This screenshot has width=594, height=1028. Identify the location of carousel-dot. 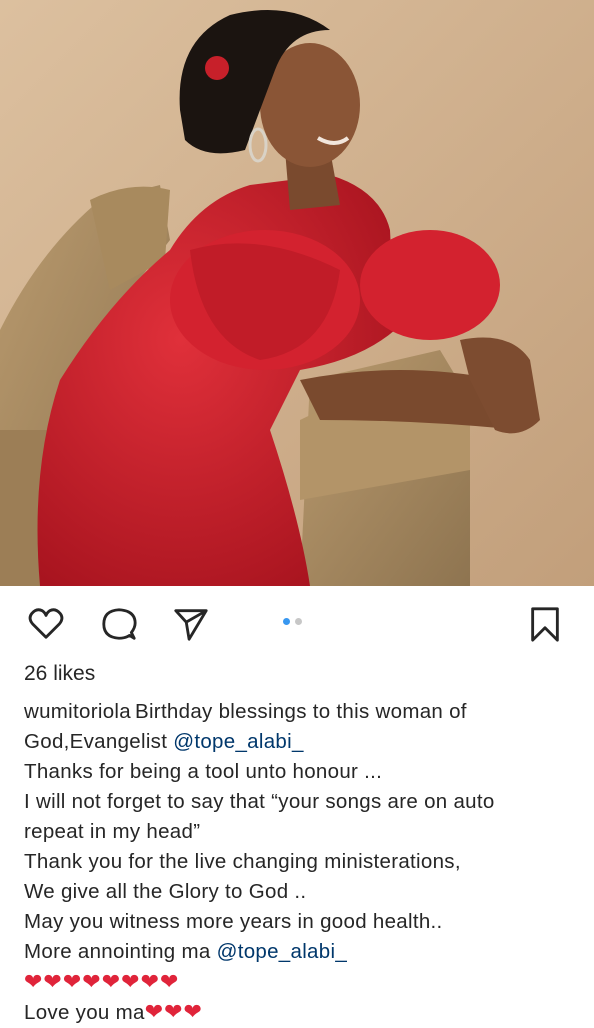
(298, 621).